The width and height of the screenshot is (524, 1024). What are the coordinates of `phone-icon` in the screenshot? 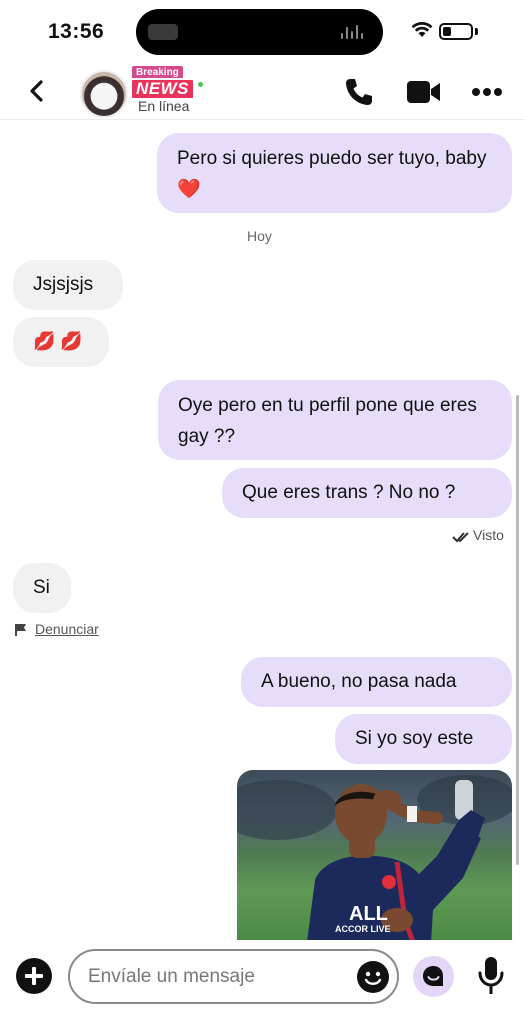 It's located at (359, 92).